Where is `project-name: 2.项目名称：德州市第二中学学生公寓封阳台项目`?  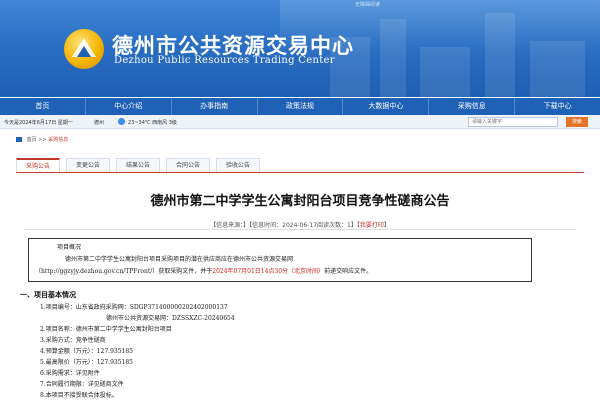
project-name: 2.项目名称：德州市第二中学学生公寓封阳台项目 is located at coordinates (106, 329).